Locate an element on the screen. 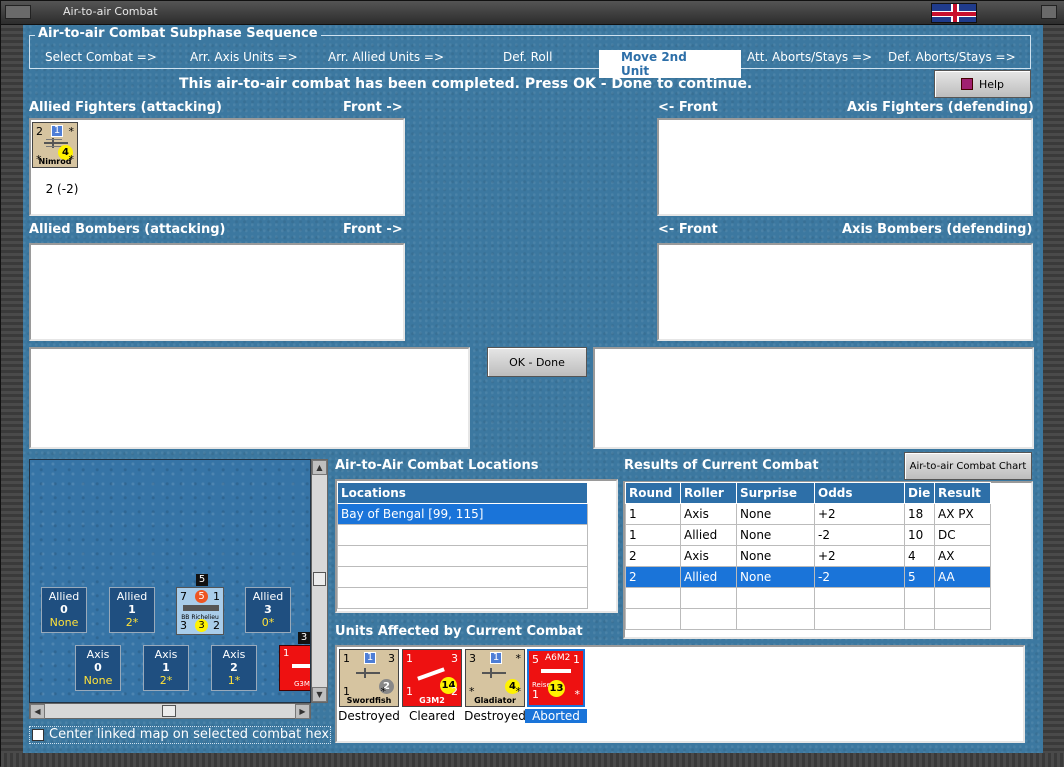 The width and height of the screenshot is (1064, 767). phase-step-arr-axis: Arr. Axis Units => is located at coordinates (244, 57).